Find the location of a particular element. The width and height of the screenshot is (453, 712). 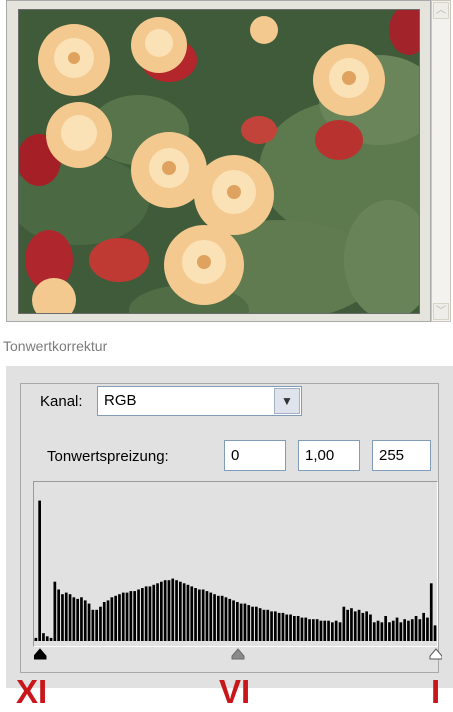

black-point-handle is located at coordinates (40, 654).